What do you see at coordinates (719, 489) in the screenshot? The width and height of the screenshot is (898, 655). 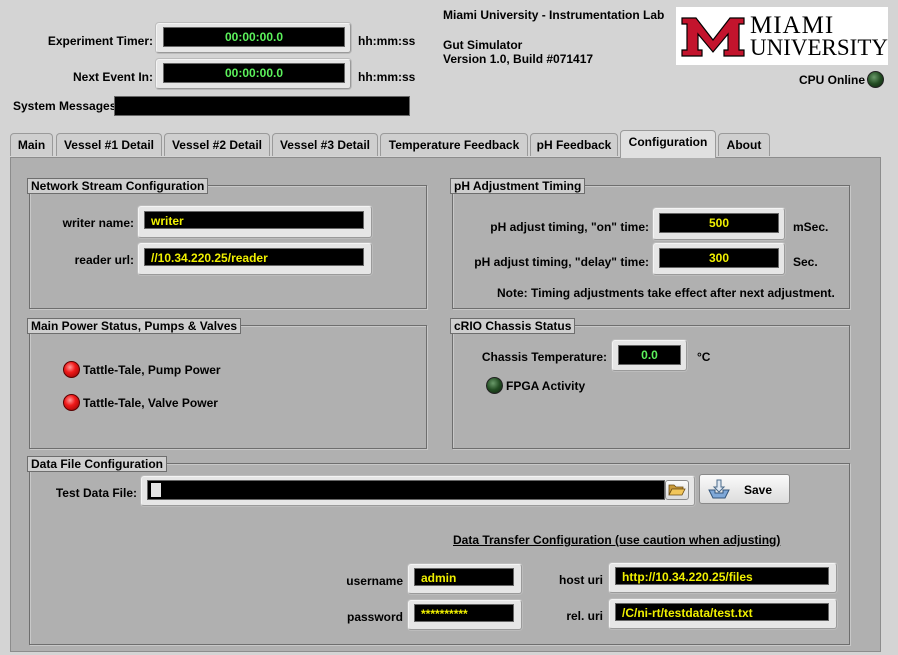 I see `save-tray-icon` at bounding box center [719, 489].